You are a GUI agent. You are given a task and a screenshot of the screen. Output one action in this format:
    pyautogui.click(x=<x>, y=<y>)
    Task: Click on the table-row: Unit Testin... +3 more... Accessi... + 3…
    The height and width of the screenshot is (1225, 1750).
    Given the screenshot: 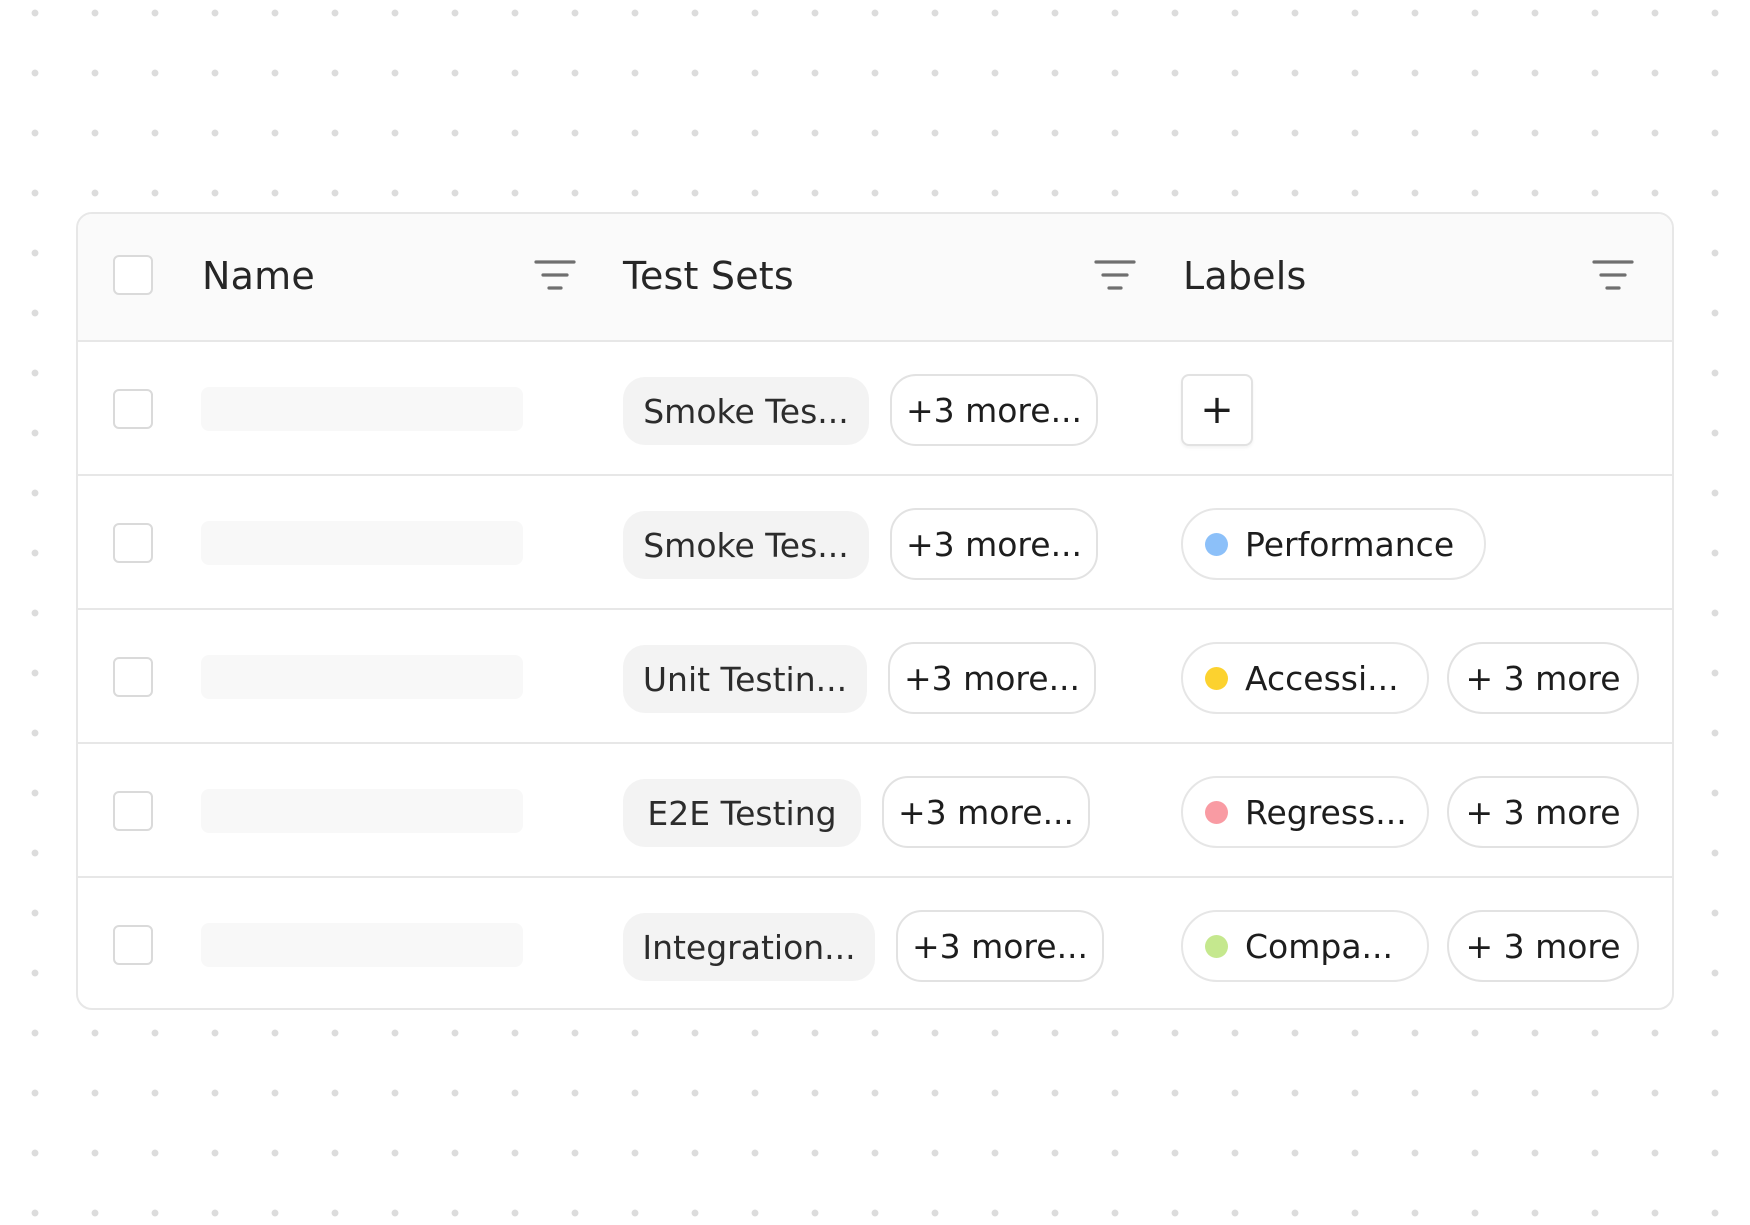 What is the action you would take?
    pyautogui.click(x=875, y=677)
    